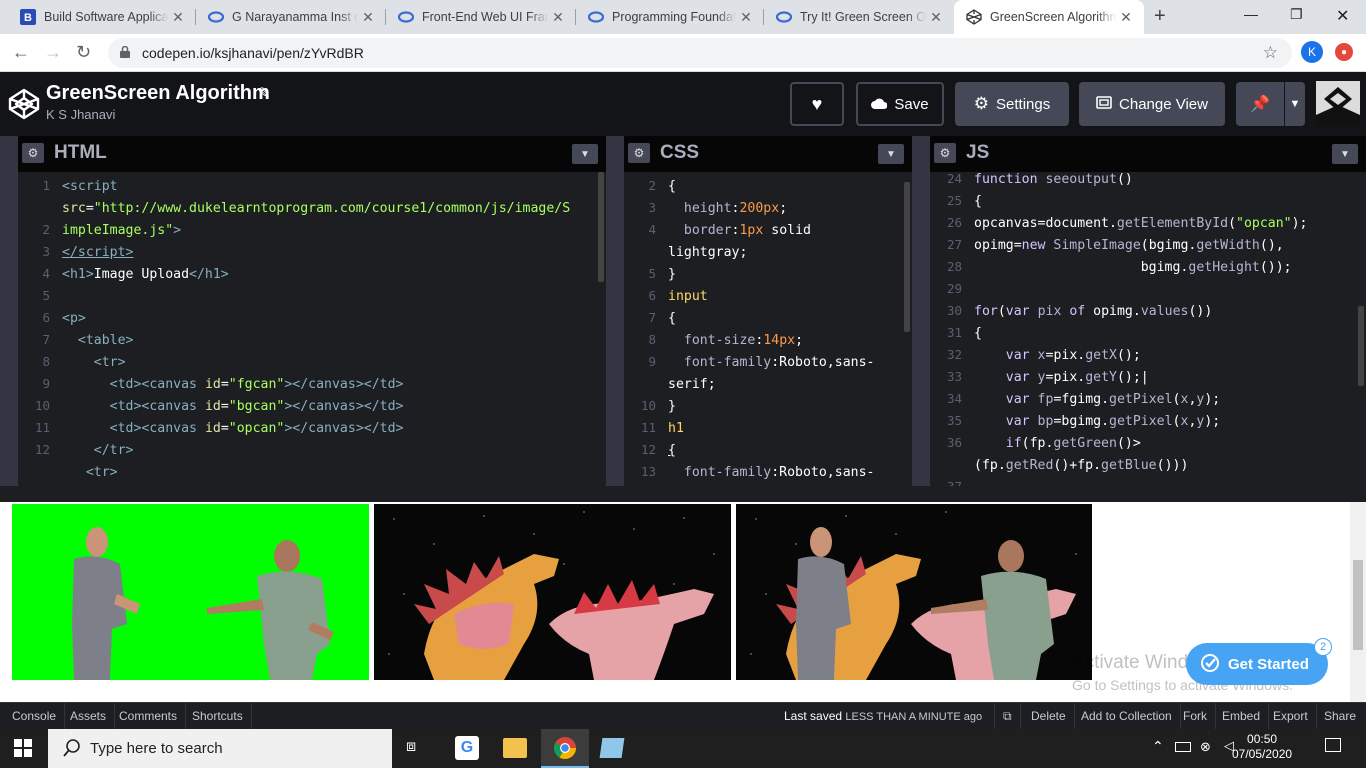 The height and width of the screenshot is (768, 1366). Describe the element at coordinates (23, 748) in the screenshot. I see `windows-start-icon` at that location.